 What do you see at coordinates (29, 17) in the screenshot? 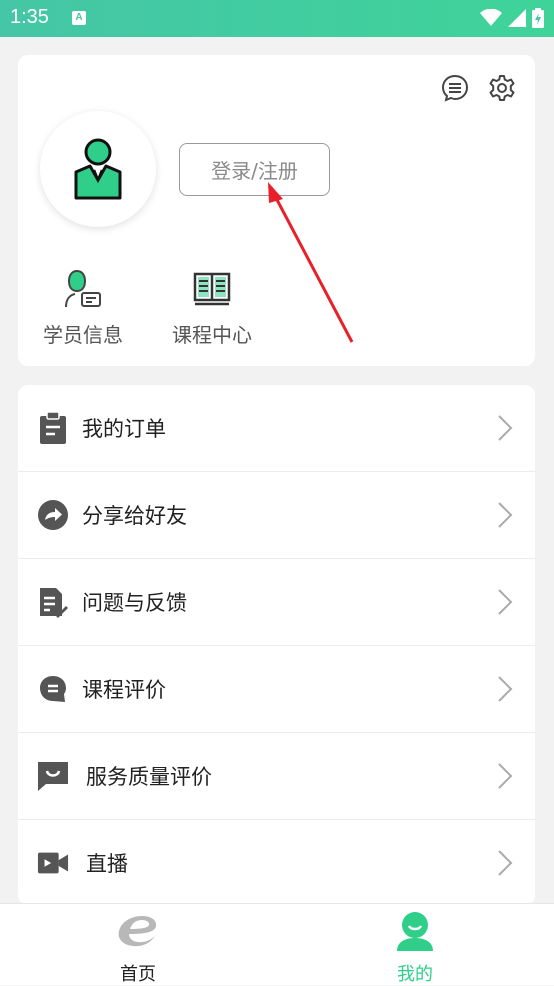
I see `status-time: 1:35` at bounding box center [29, 17].